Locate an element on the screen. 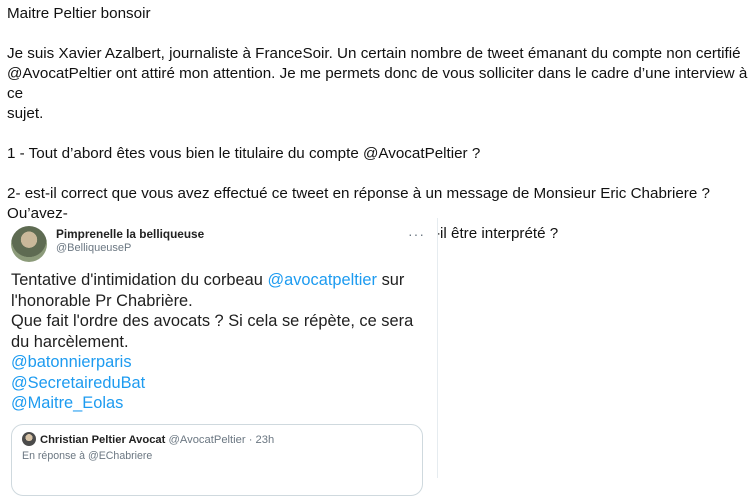 The height and width of the screenshot is (496, 756). tweet-author: Pimprenelle la belliqueuse @BelliqueuseP is located at coordinates (130, 241).